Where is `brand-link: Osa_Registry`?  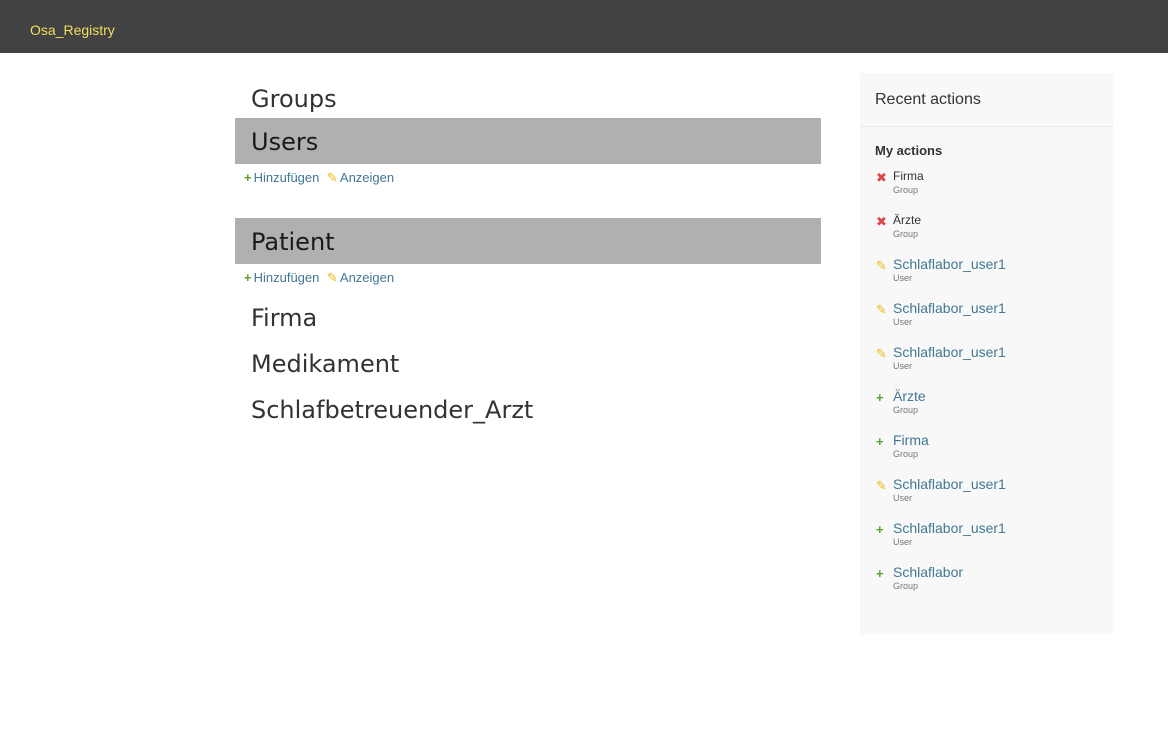
brand-link: Osa_Registry is located at coordinates (72, 30).